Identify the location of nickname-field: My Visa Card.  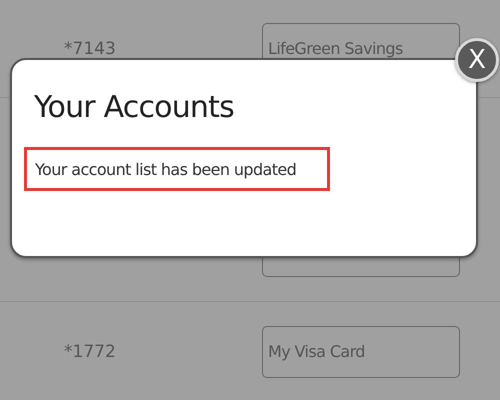
(361, 352).